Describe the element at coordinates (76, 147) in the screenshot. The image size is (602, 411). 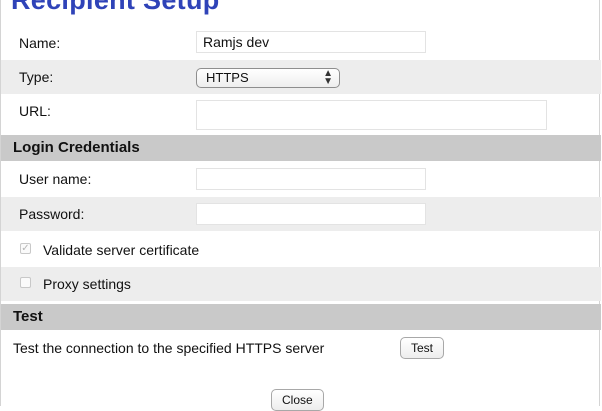
I see `login-credentials-title: Login Credentials` at that location.